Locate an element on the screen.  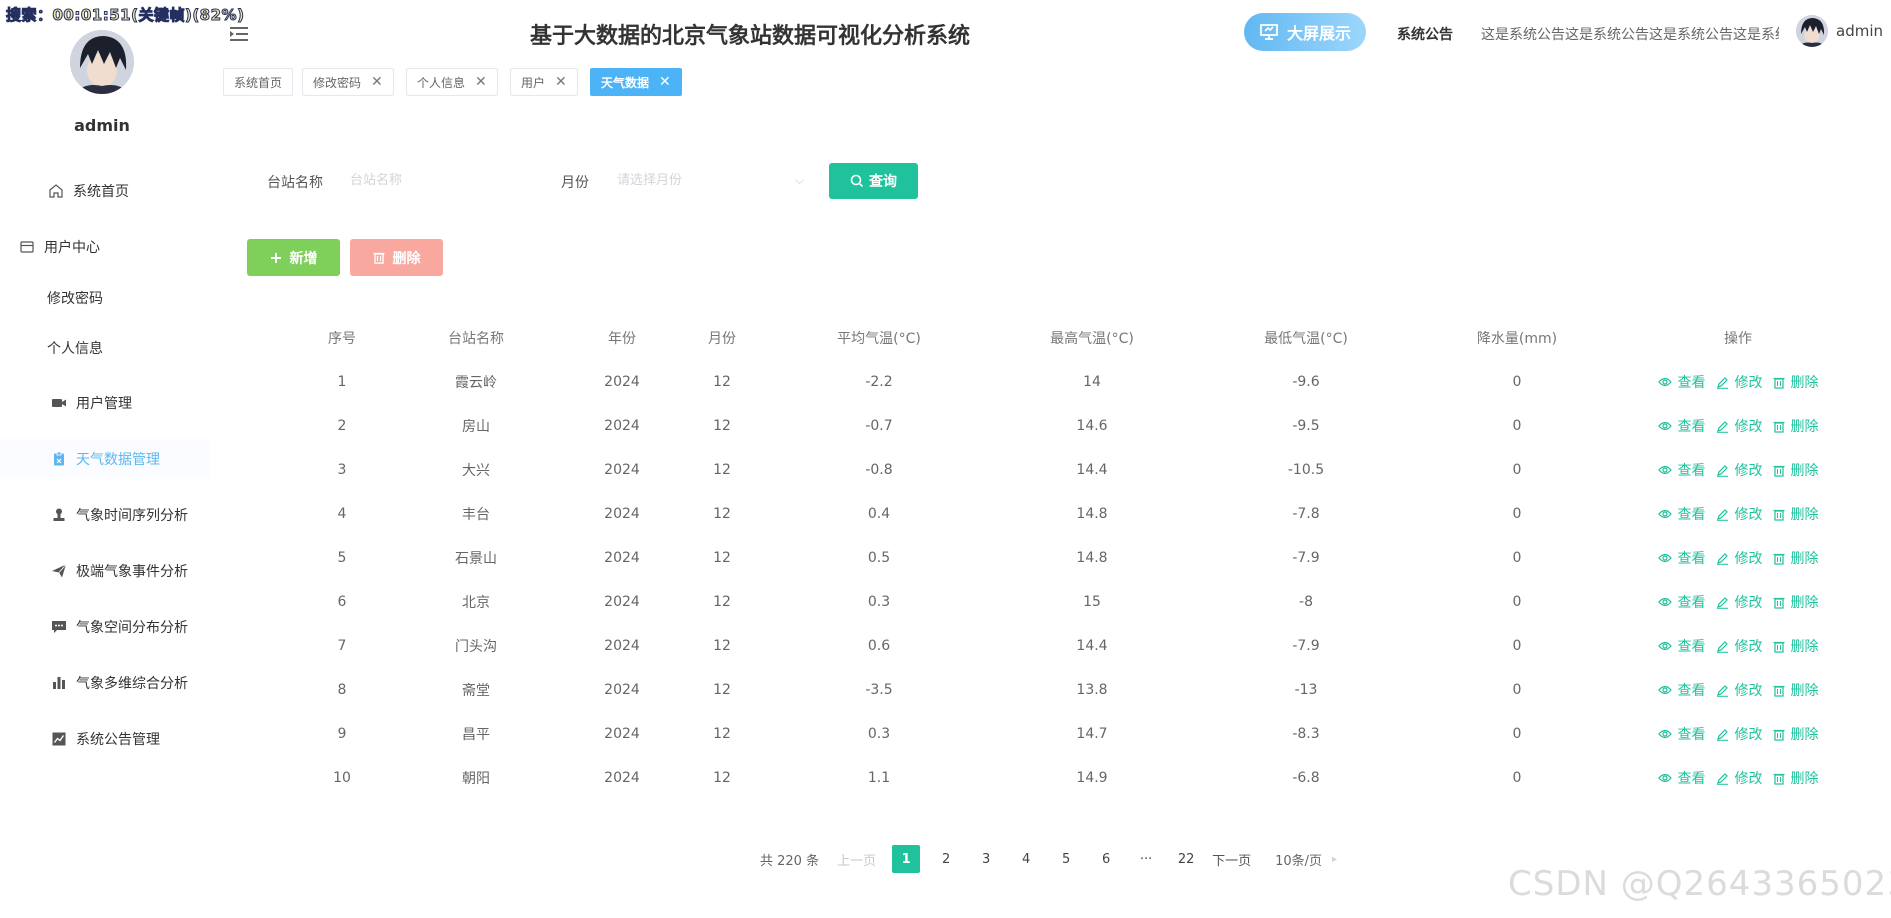
next-page-button: 下一页 is located at coordinates (1231, 859).